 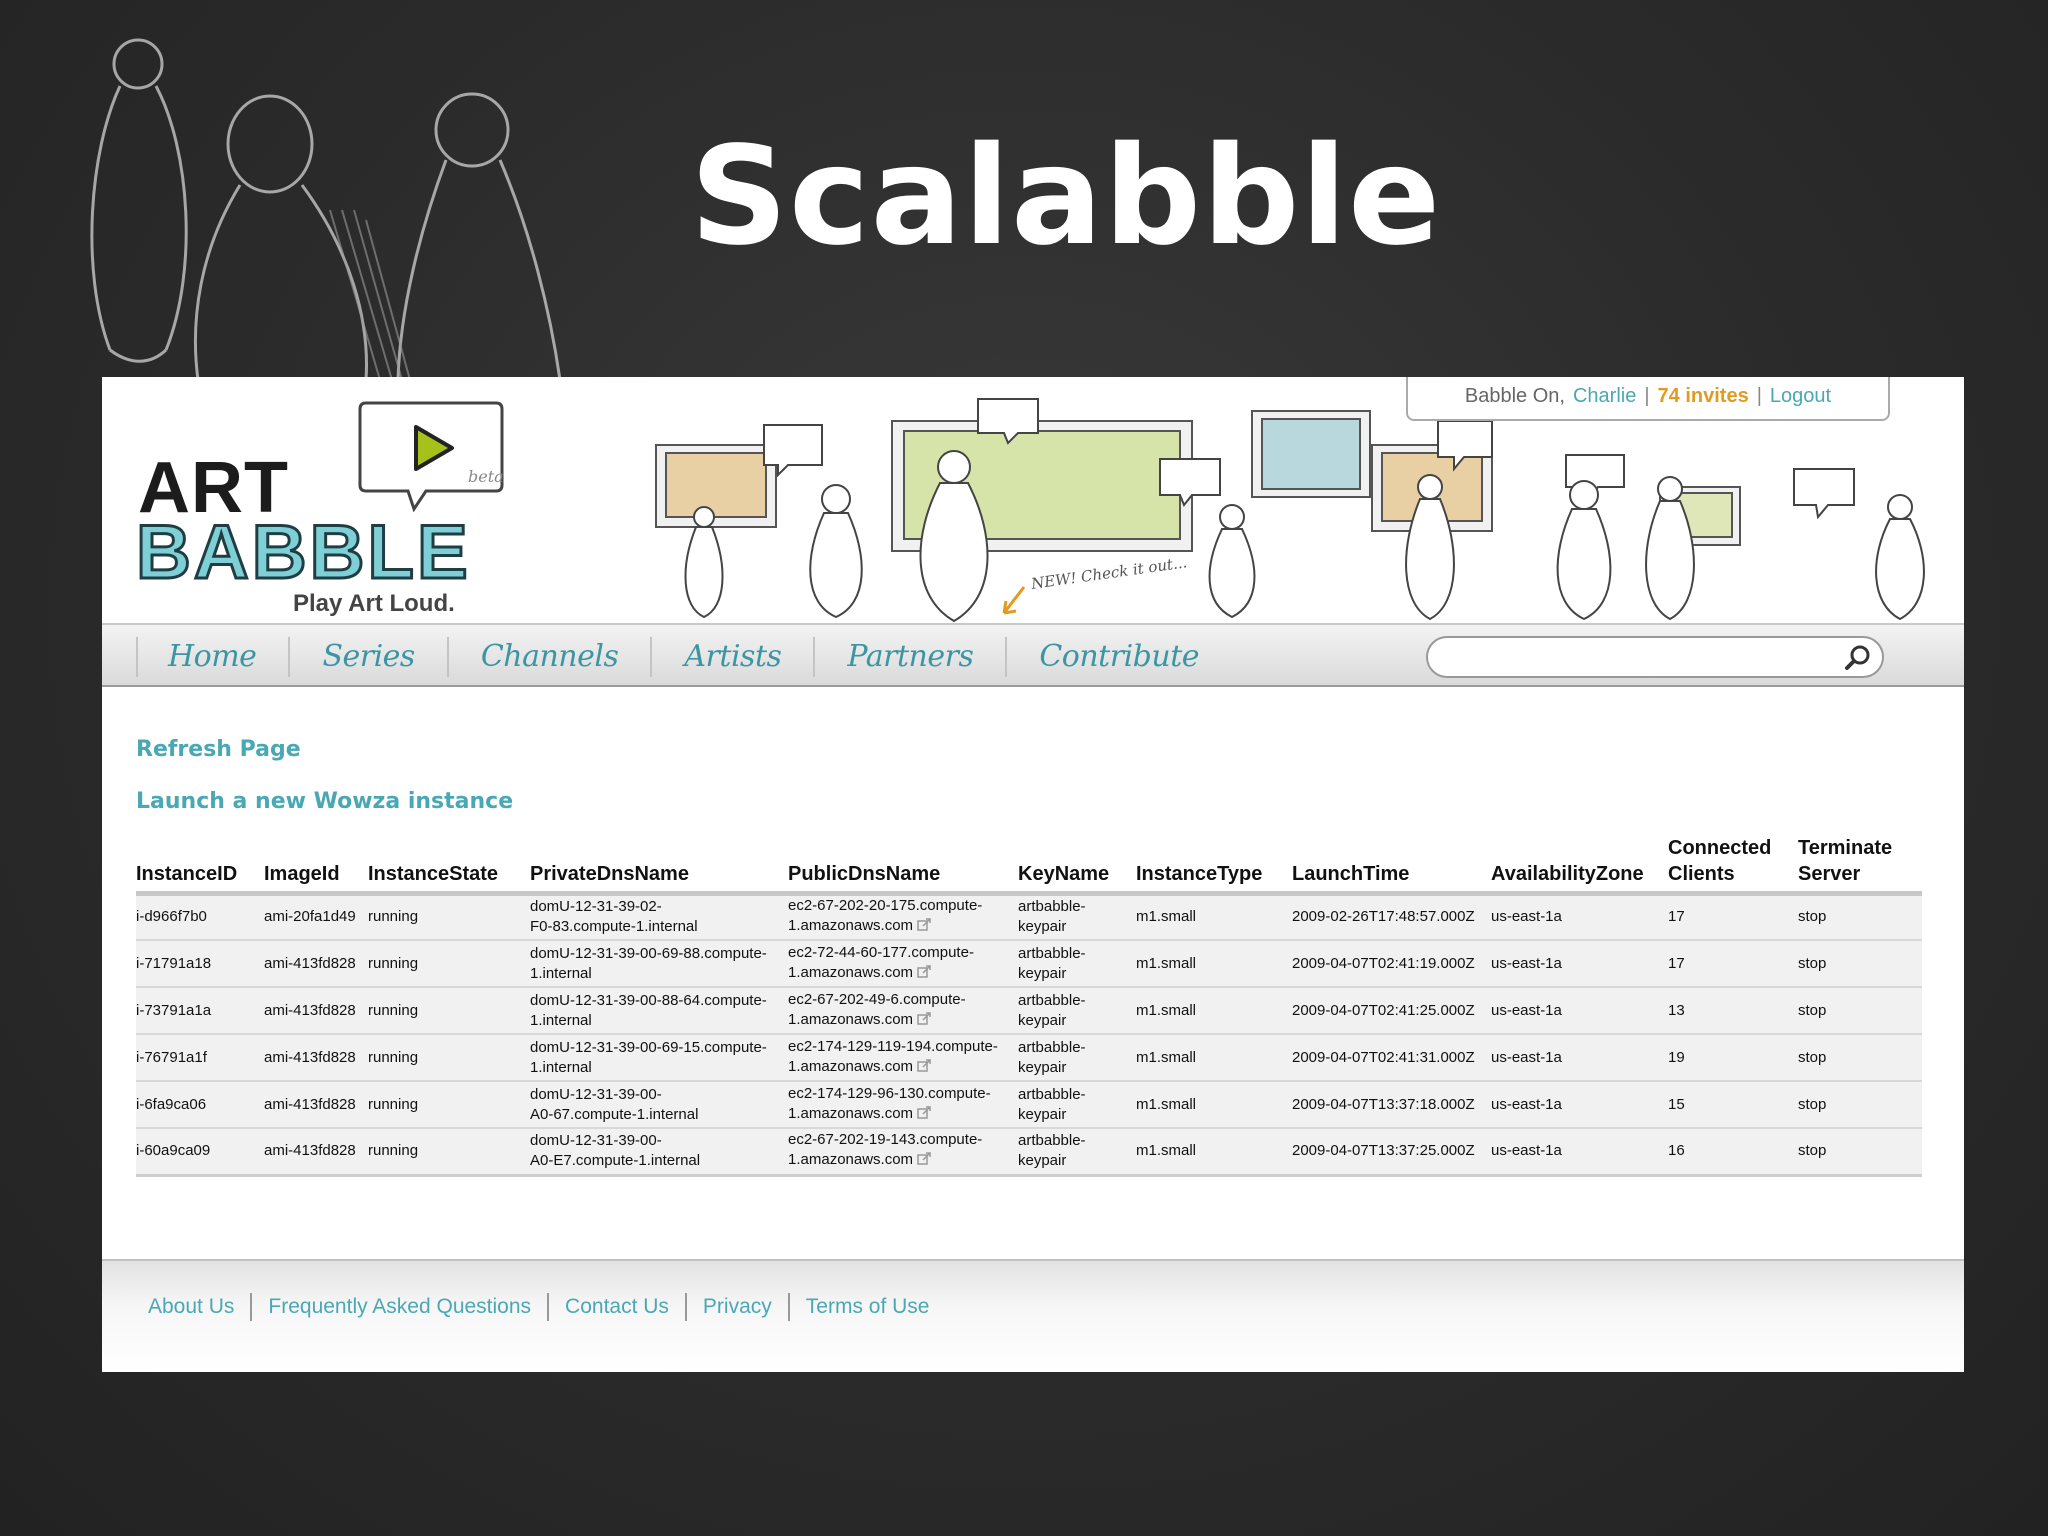 I want to click on footer-link-privacy: Privacy, so click(x=736, y=1307).